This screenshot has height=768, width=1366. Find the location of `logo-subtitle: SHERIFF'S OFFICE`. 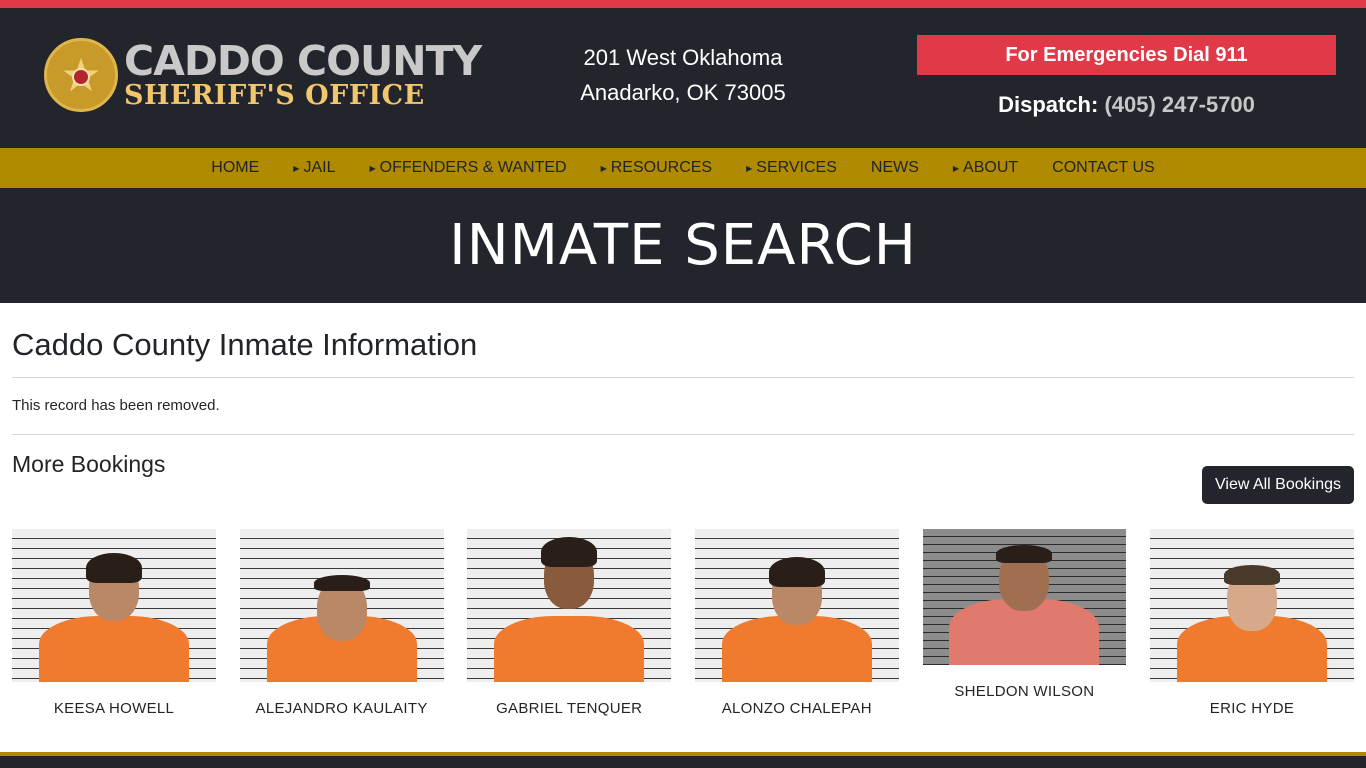

logo-subtitle: SHERIFF'S OFFICE is located at coordinates (274, 95).